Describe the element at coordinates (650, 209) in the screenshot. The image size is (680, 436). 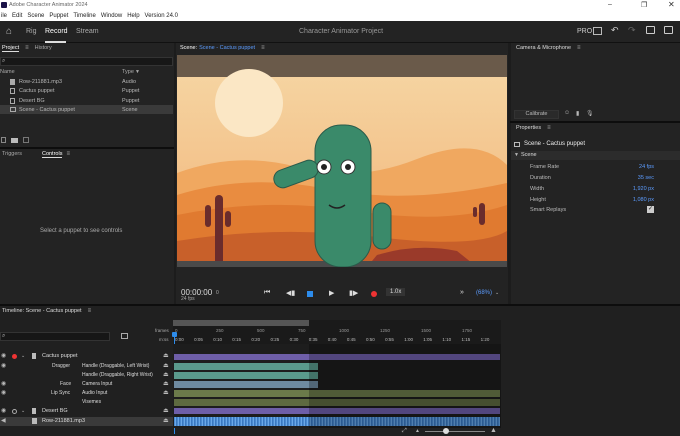
I see `smart-replays-checkbox: ✓` at that location.